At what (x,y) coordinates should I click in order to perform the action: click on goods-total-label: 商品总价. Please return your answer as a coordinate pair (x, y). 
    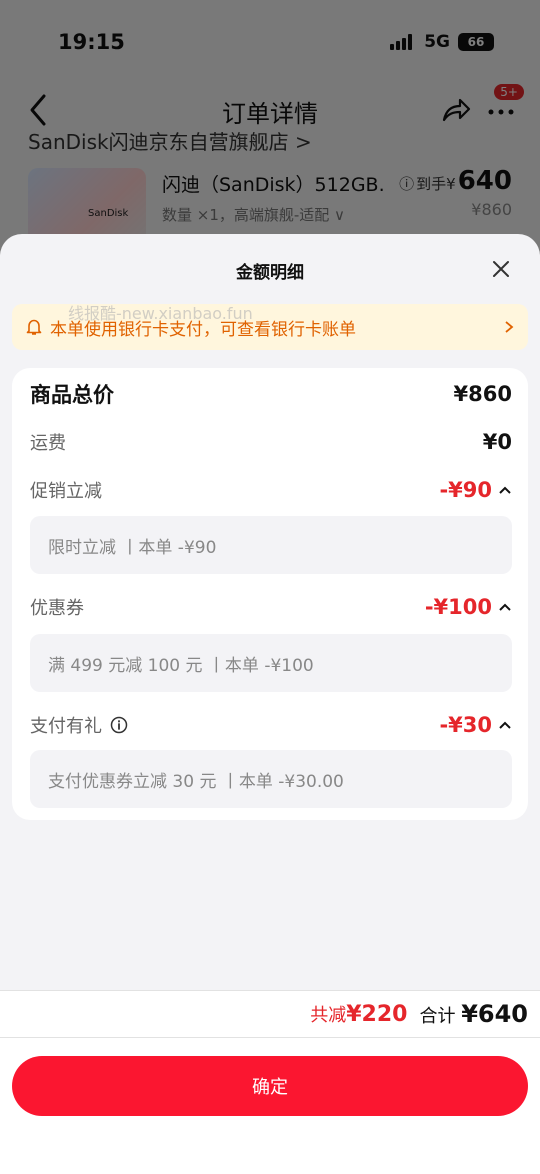
    Looking at the image, I should click on (72, 395).